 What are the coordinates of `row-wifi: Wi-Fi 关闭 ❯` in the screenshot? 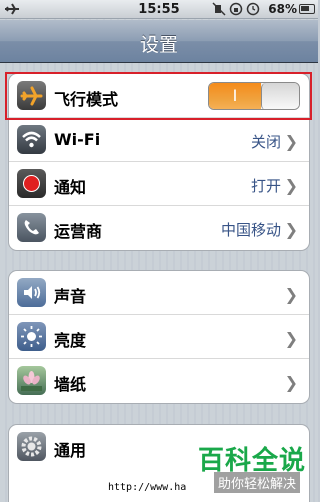 It's located at (159, 140).